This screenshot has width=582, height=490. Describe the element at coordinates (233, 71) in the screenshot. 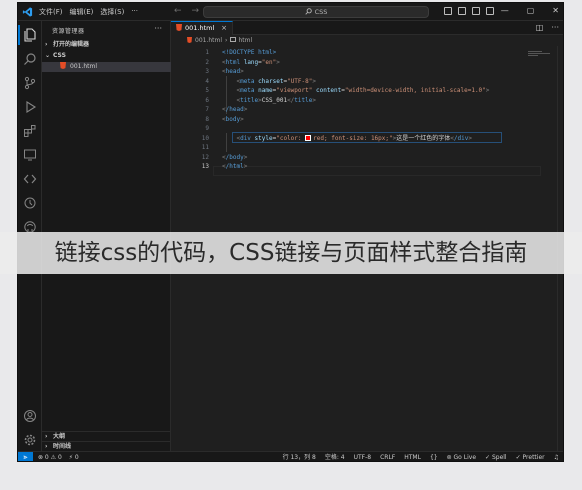

I see `tag: head` at that location.